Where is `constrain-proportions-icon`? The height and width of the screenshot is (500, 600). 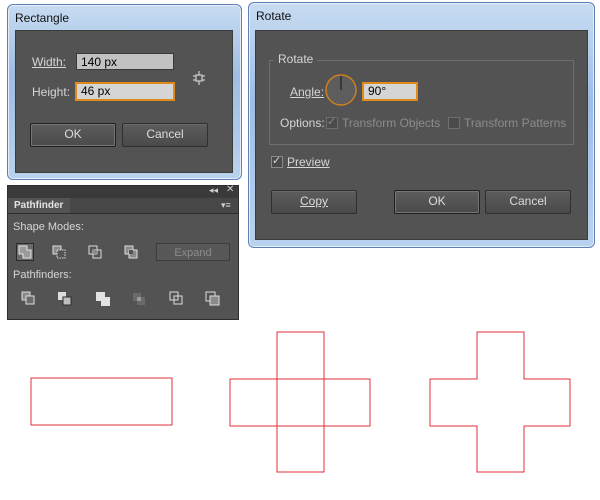
constrain-proportions-icon is located at coordinates (199, 78).